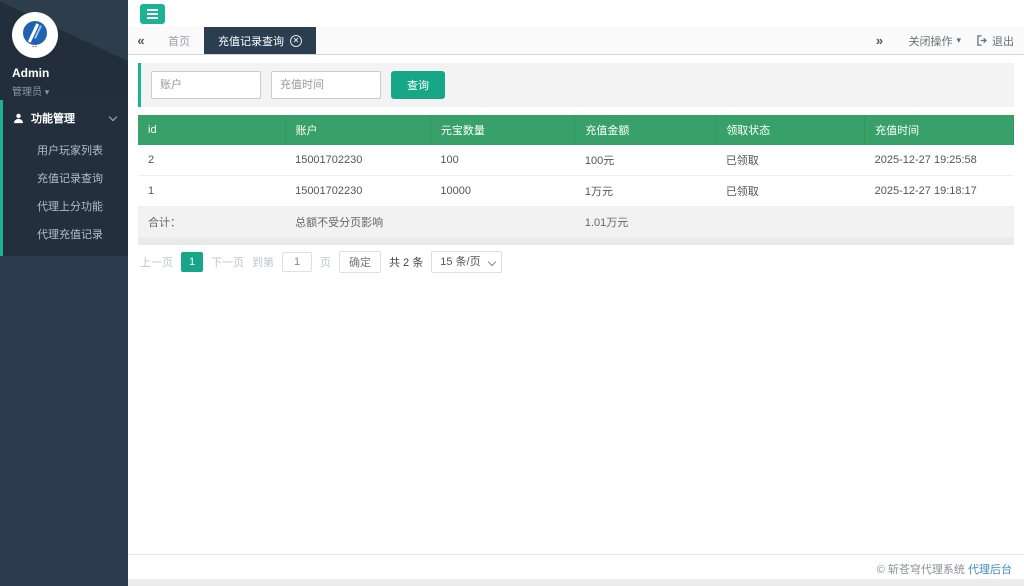 This screenshot has width=1024, height=586. What do you see at coordinates (65, 150) in the screenshot?
I see `sidebar-item-player-list: 用户玩家列表` at bounding box center [65, 150].